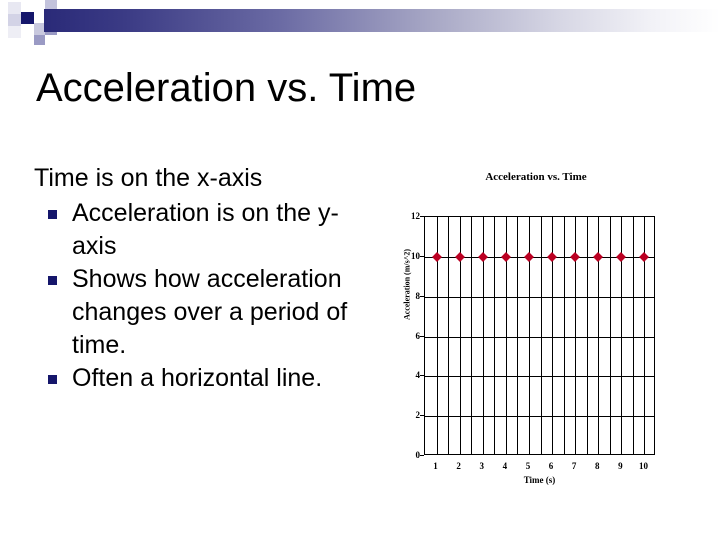  What do you see at coordinates (643, 466) in the screenshot?
I see `chart-x-tick-label: 10` at bounding box center [643, 466].